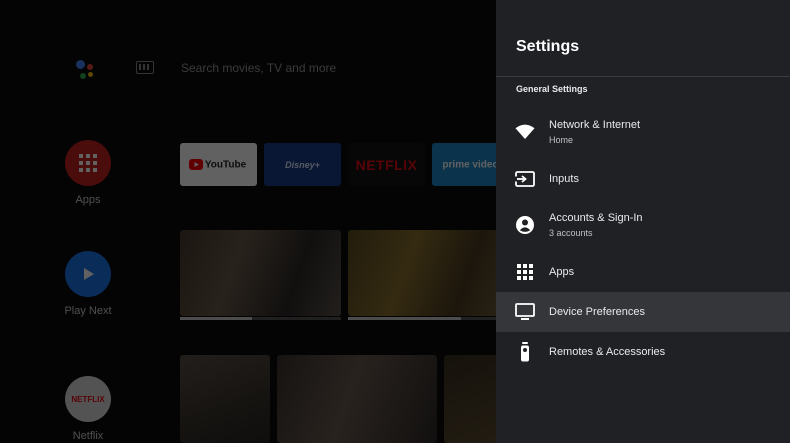 This screenshot has height=443, width=790. Describe the element at coordinates (643, 132) in the screenshot. I see `settings-item-network: Network & Internet Home` at that location.